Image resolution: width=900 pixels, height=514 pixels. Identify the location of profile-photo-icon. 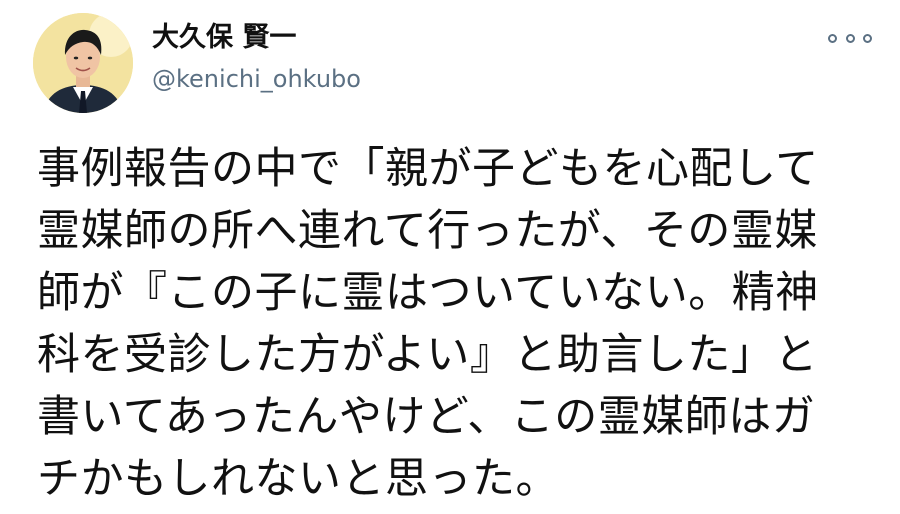
(83, 63).